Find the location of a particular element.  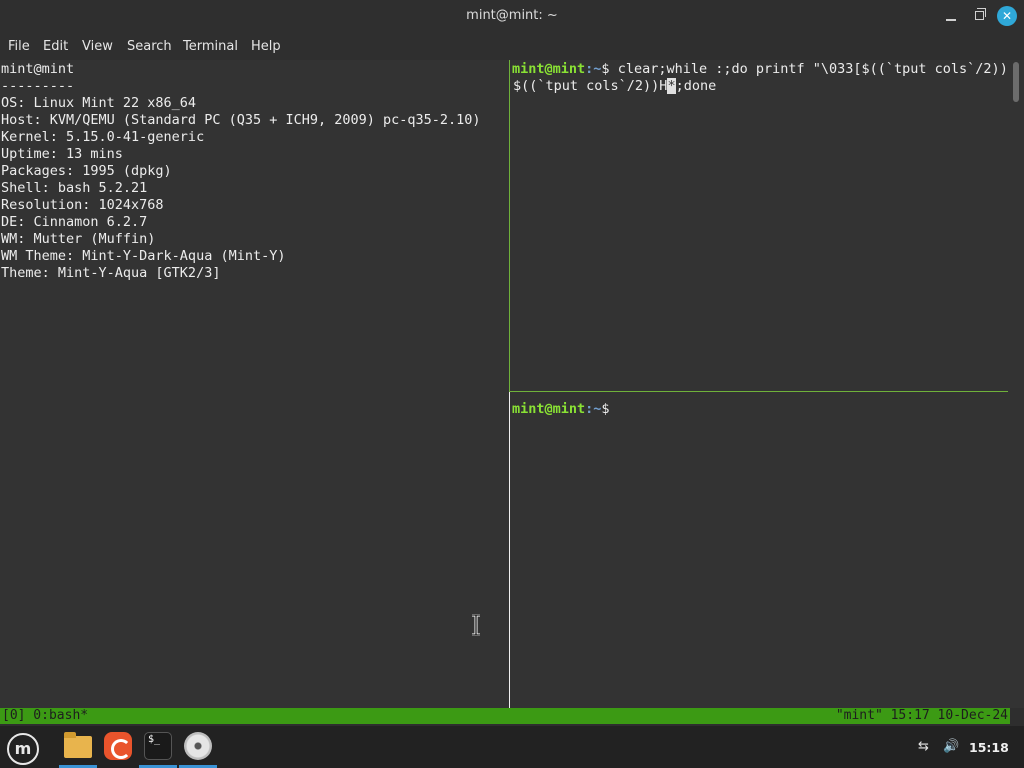

command-text: $((`tput cols`/2))H is located at coordinates (590, 86).